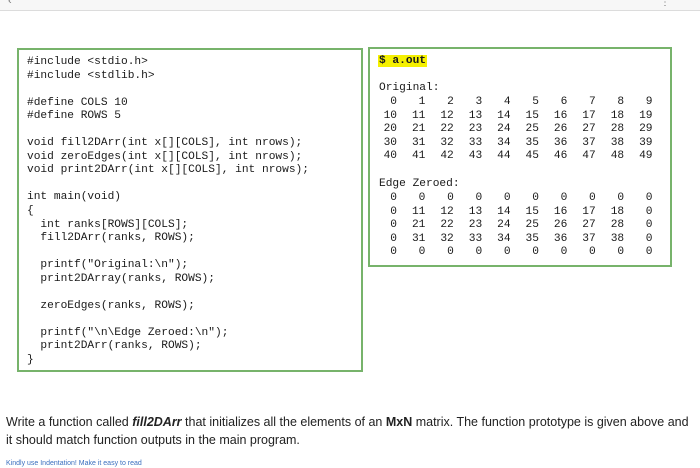 This screenshot has width=700, height=468. What do you see at coordinates (77, 102) in the screenshot?
I see `code-line: #define COLS 10` at bounding box center [77, 102].